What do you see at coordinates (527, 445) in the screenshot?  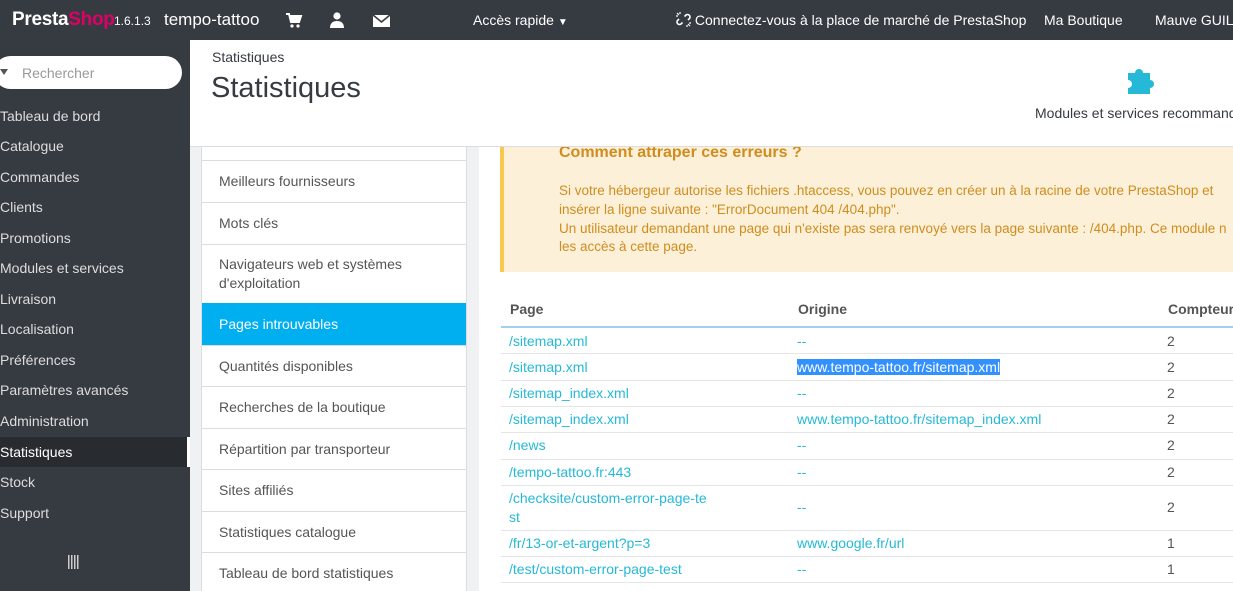 I see `page-link: /news` at bounding box center [527, 445].